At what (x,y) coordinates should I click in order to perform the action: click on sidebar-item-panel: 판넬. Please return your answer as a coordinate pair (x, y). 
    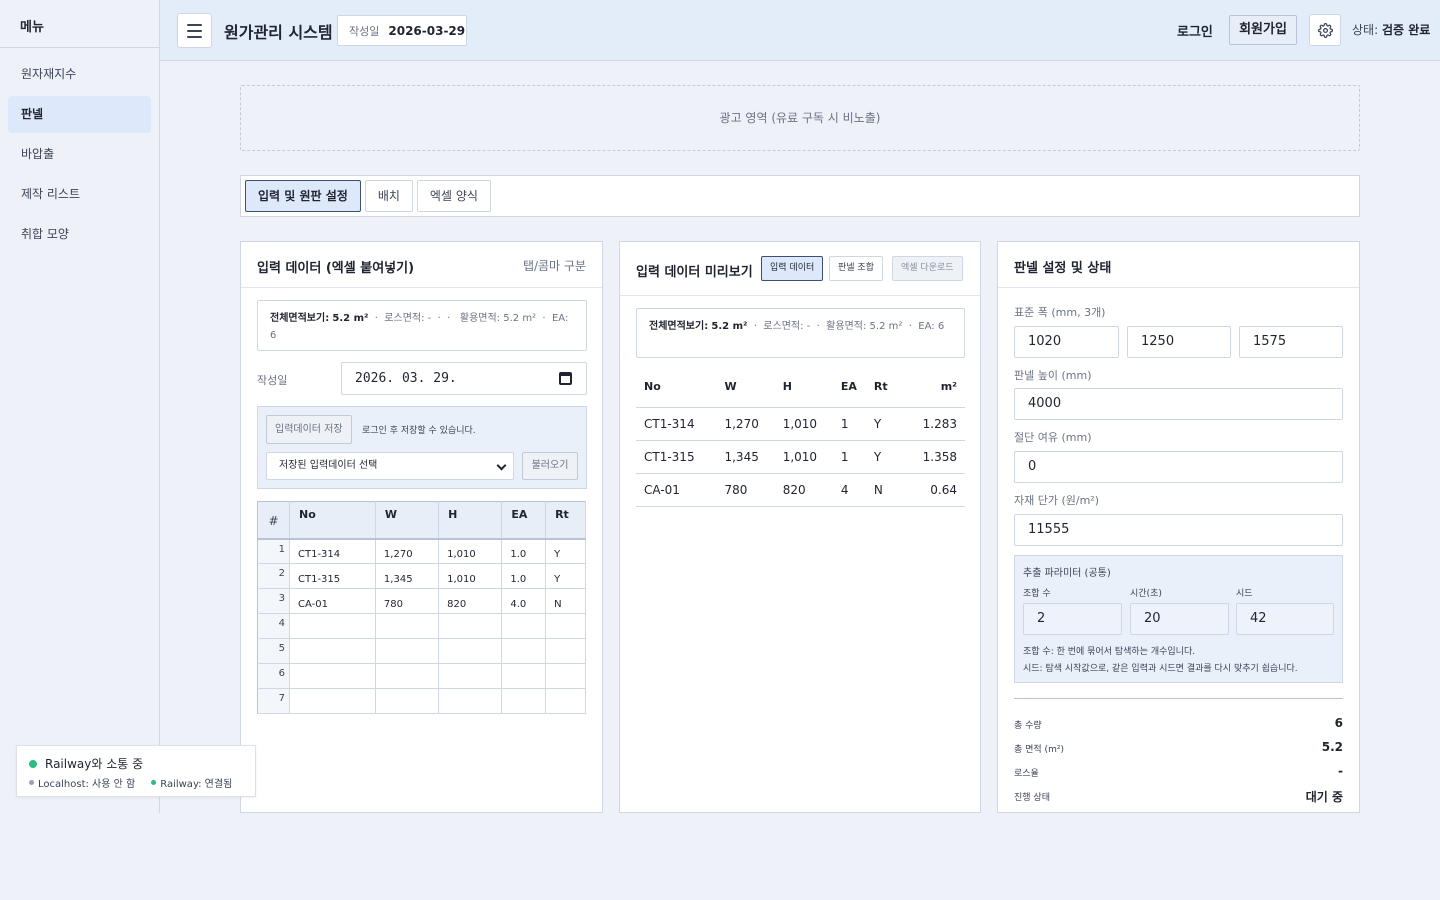
    Looking at the image, I should click on (79, 114).